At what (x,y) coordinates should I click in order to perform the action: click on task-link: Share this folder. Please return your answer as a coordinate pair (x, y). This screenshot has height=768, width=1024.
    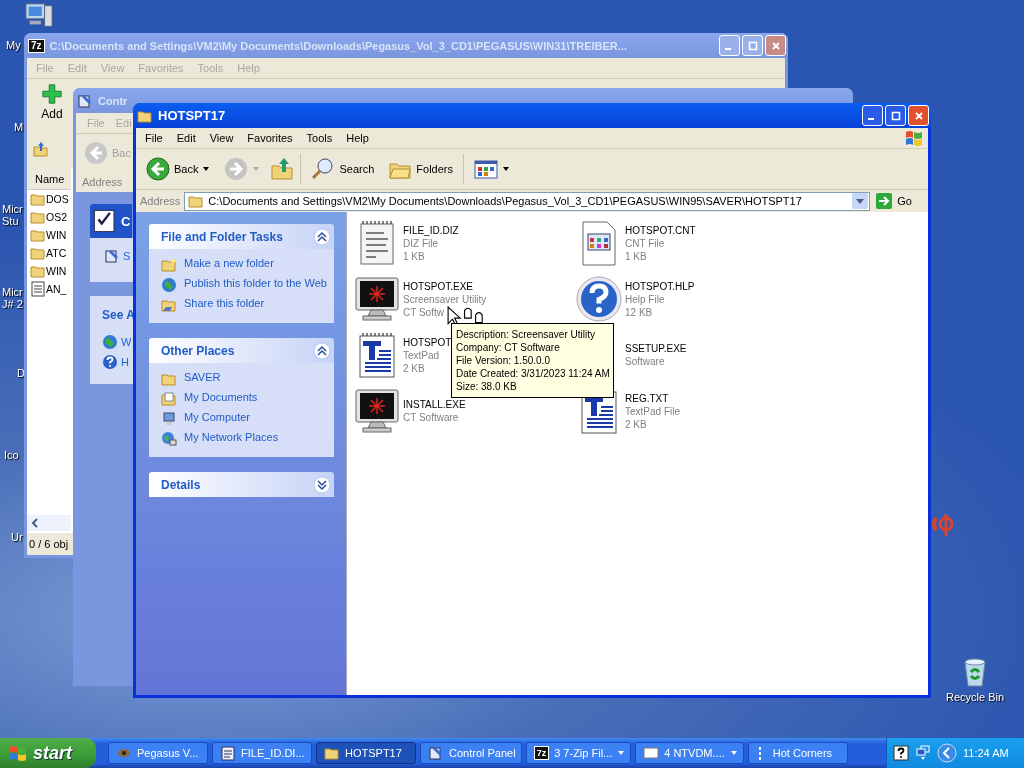
    Looking at the image, I should click on (224, 303).